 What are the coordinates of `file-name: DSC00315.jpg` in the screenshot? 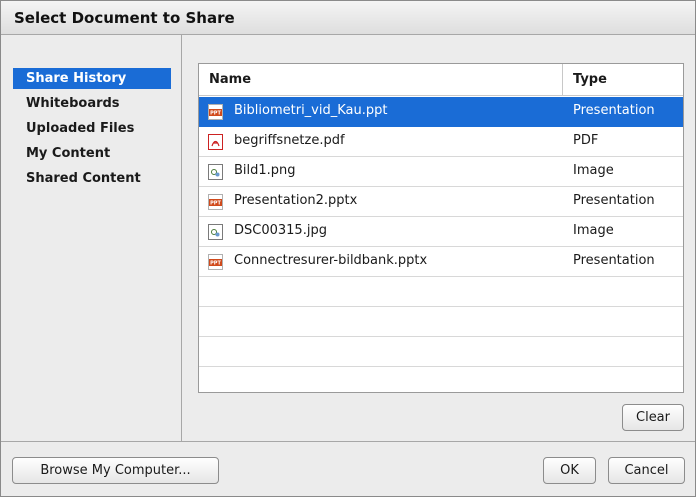 It's located at (280, 230).